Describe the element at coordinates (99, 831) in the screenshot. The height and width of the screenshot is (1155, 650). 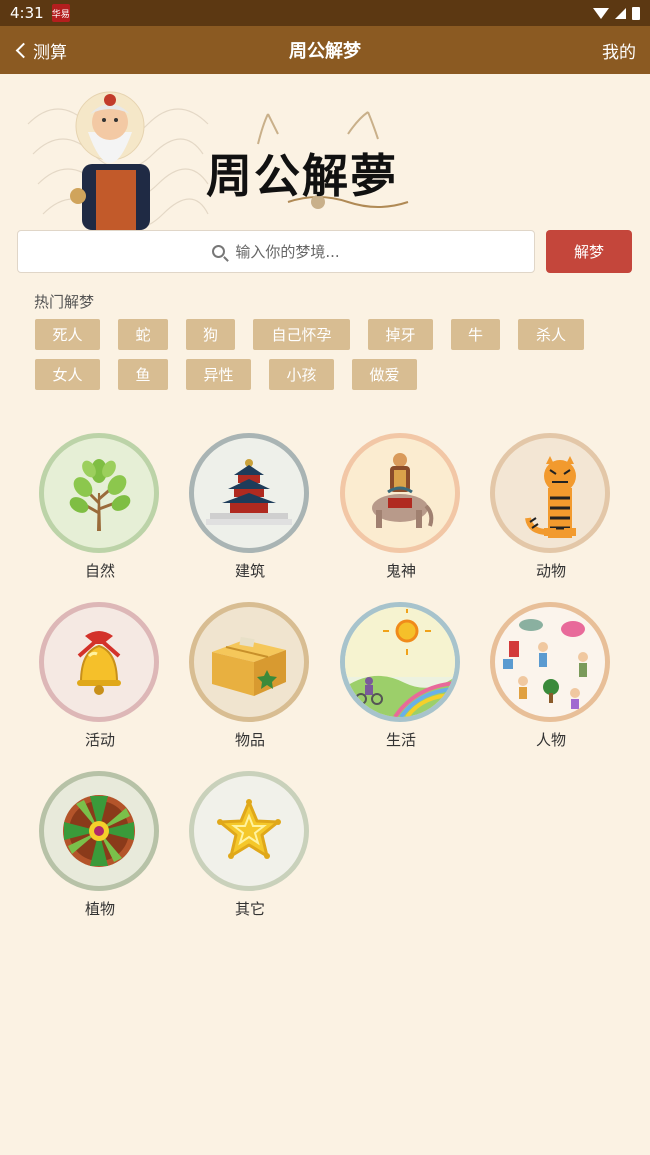
I see `potted-plant-icon` at that location.